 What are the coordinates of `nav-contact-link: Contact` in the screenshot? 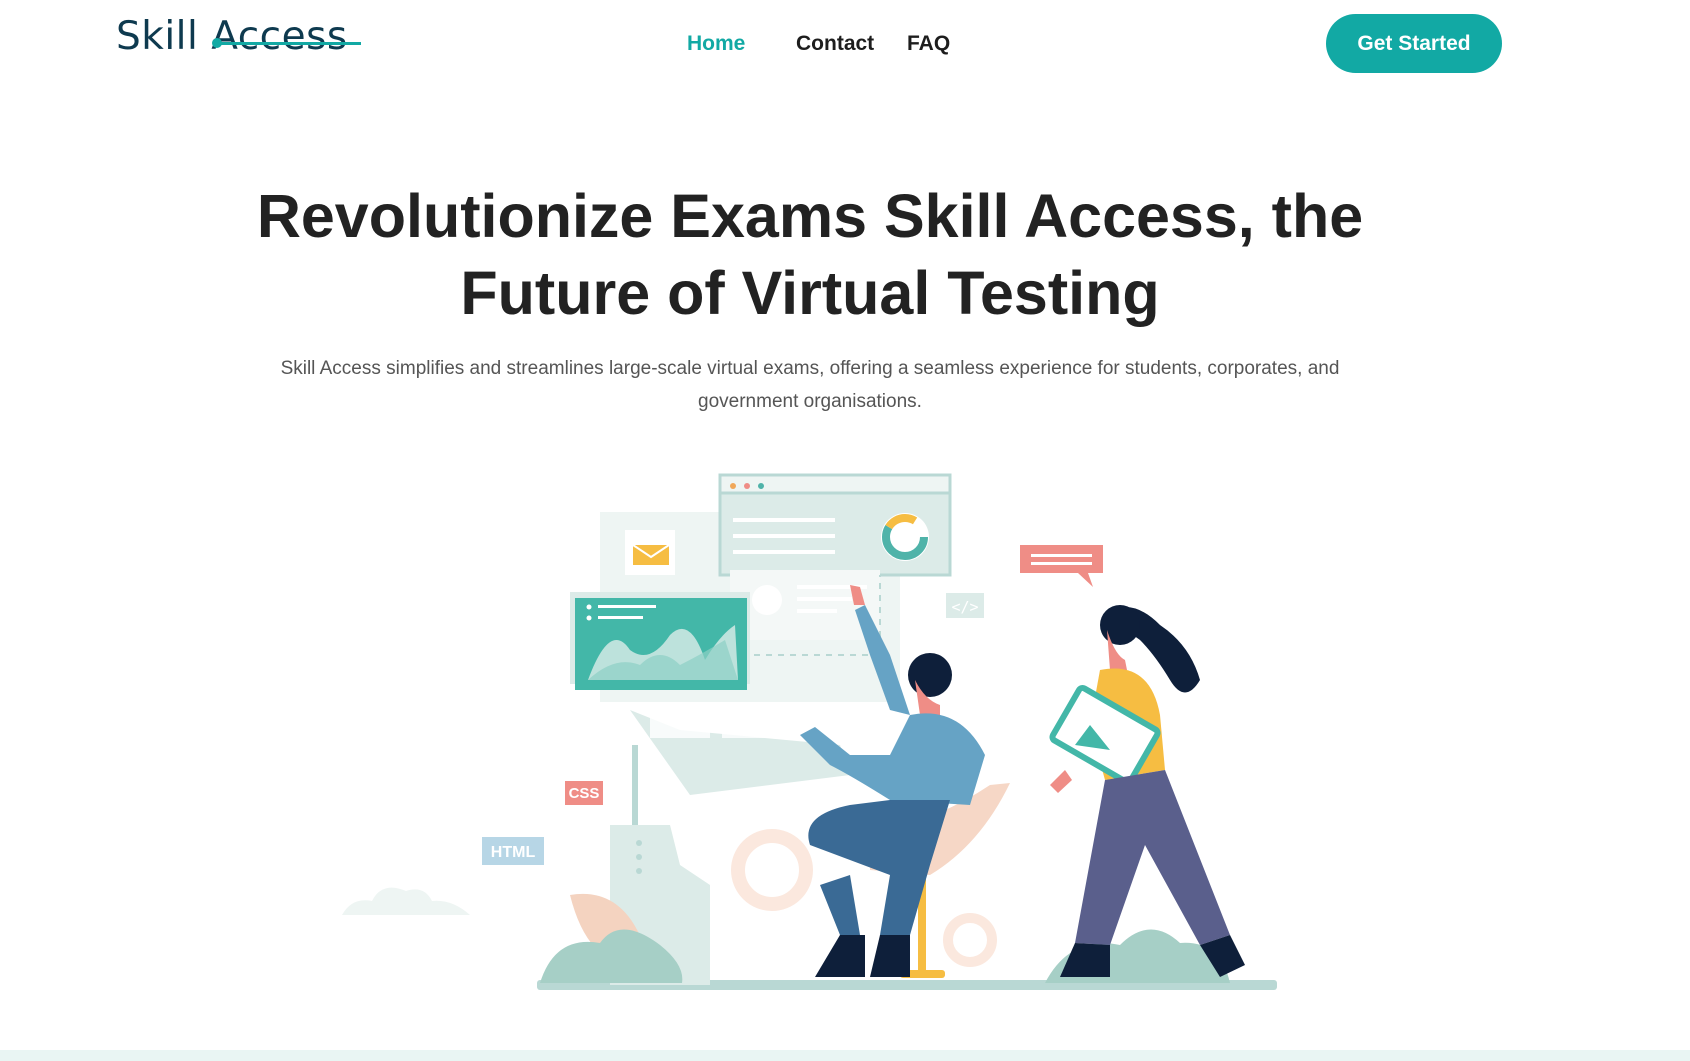 It's located at (835, 44).